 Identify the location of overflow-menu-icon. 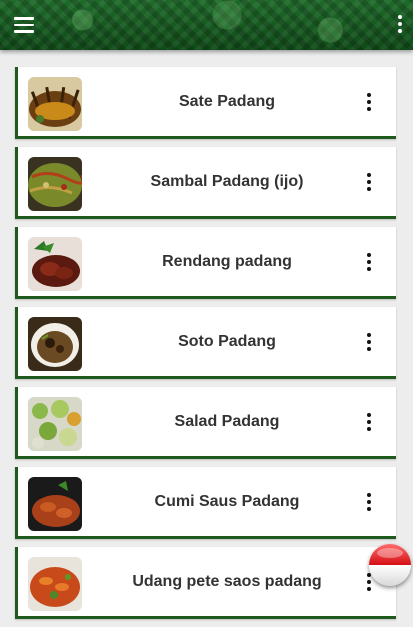
(400, 25).